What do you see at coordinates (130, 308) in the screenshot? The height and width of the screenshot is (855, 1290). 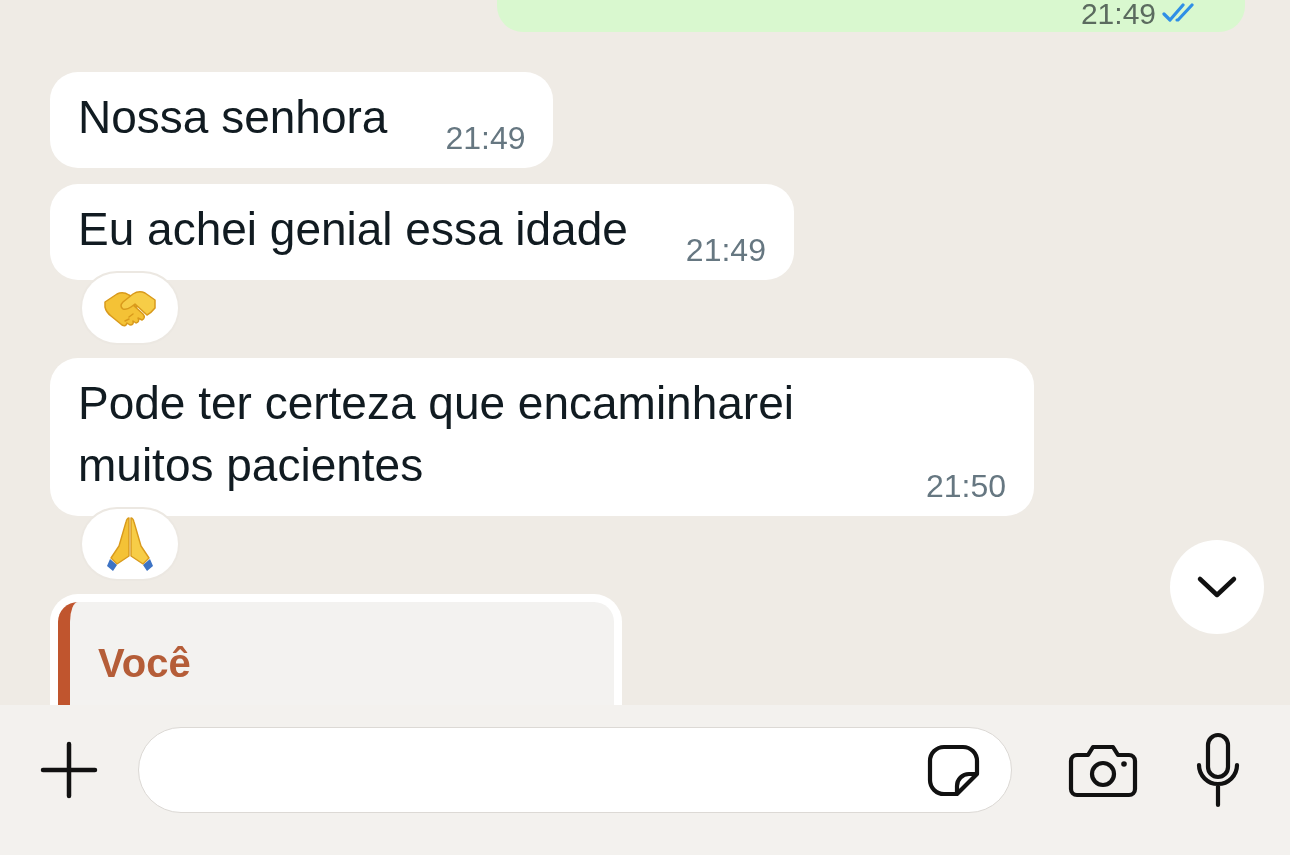 I see `handshake-icon` at bounding box center [130, 308].